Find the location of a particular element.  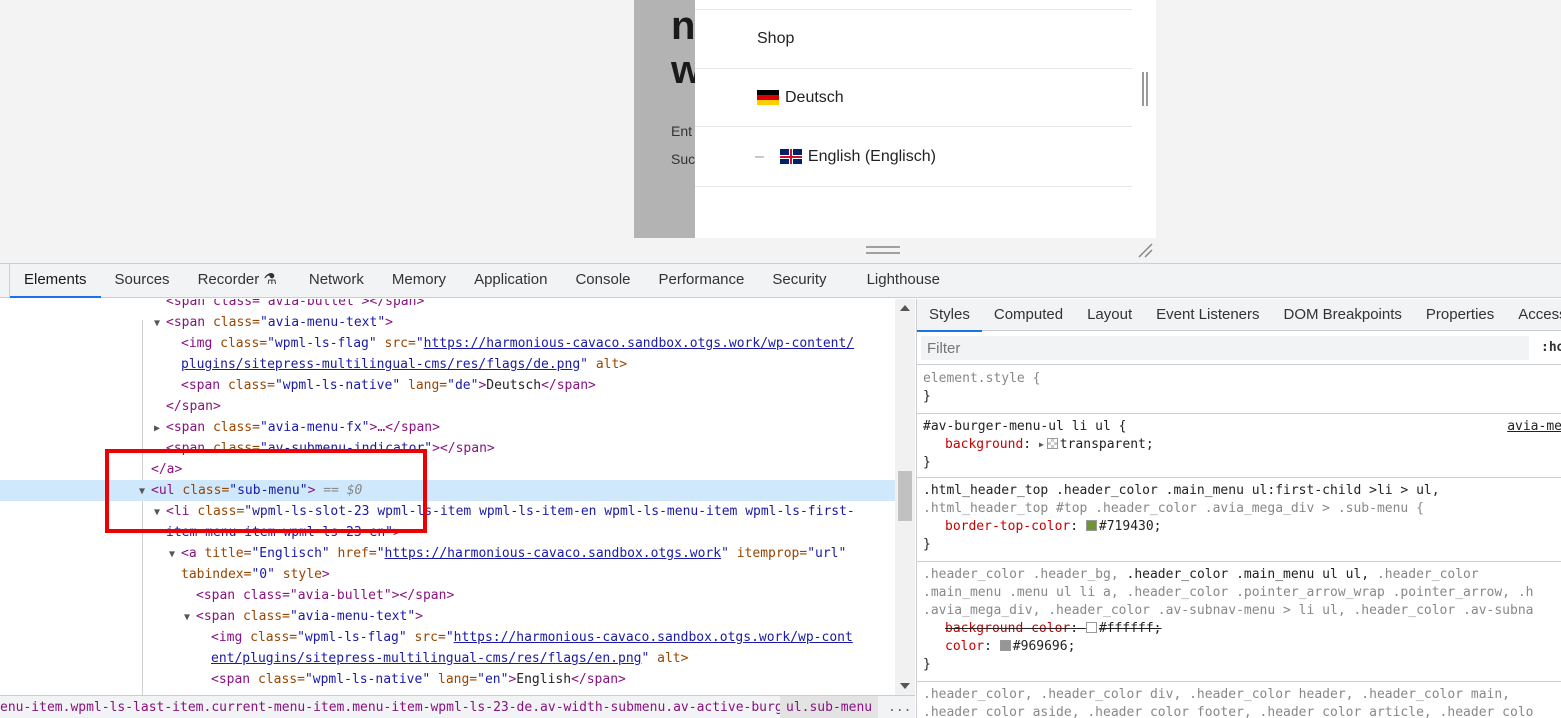

menu-item-english-label: English (Englisch) is located at coordinates (871, 156).